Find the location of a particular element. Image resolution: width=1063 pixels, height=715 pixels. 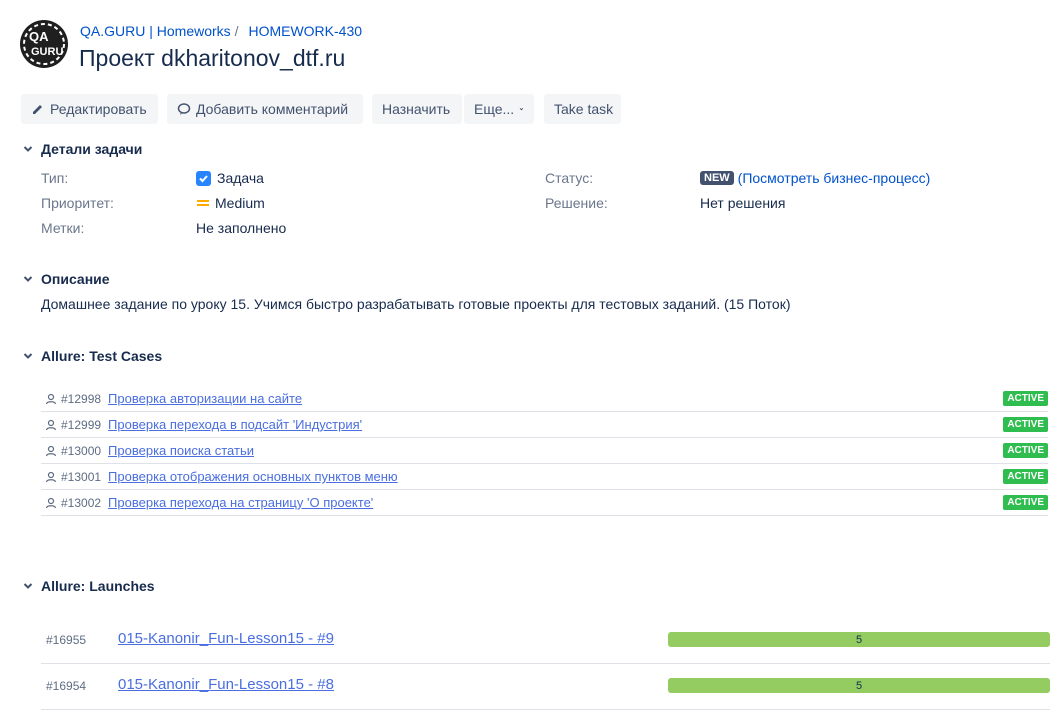

test-case-id: #12999 is located at coordinates (81, 424).